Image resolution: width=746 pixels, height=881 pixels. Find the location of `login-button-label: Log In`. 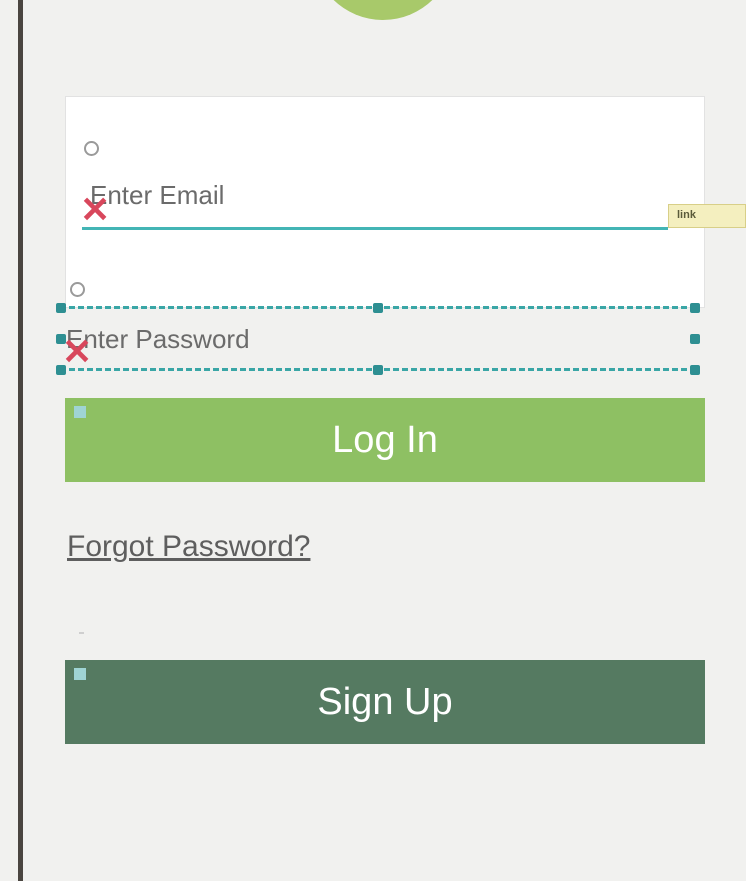

login-button-label: Log In is located at coordinates (385, 439).